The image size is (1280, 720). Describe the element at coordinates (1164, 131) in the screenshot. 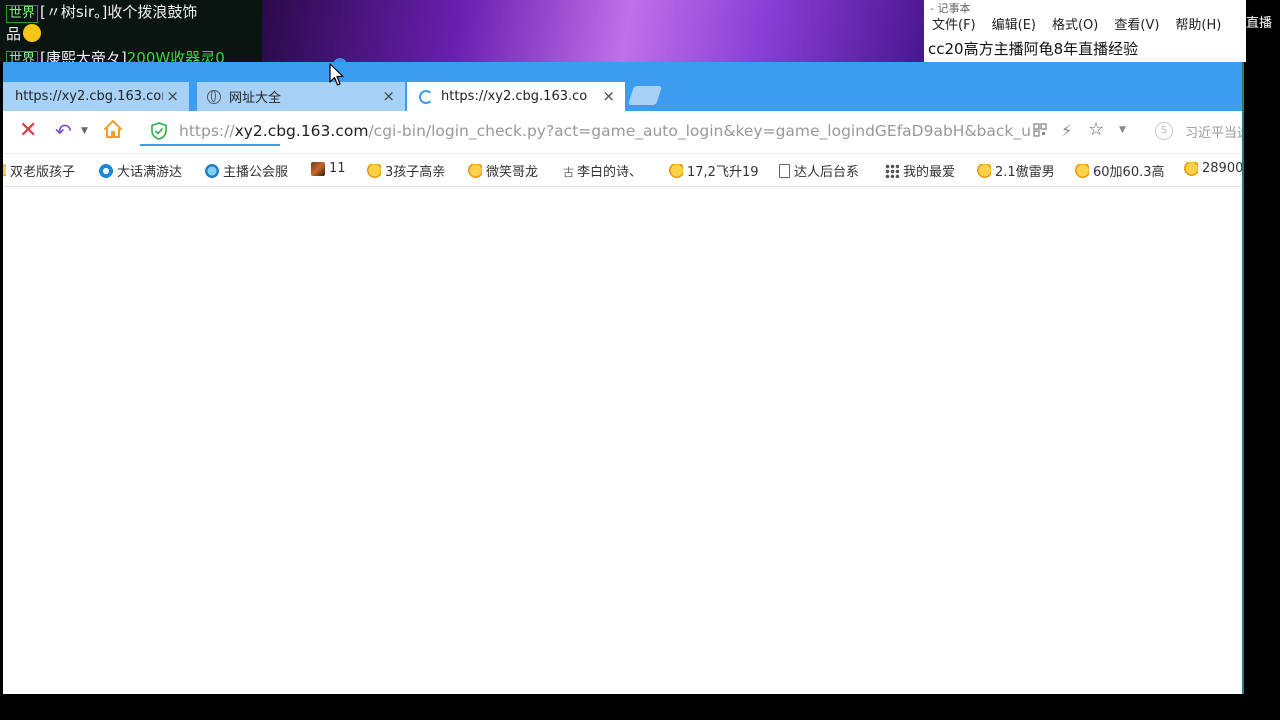

I see `search-engine-icon: S` at that location.